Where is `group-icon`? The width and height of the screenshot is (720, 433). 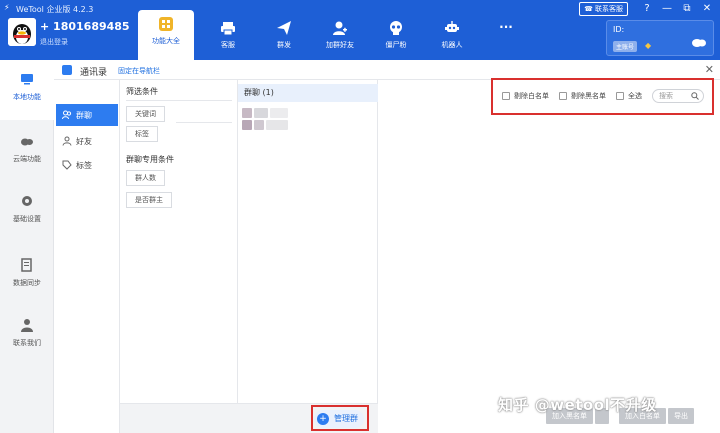
group-icon is located at coordinates (67, 115).